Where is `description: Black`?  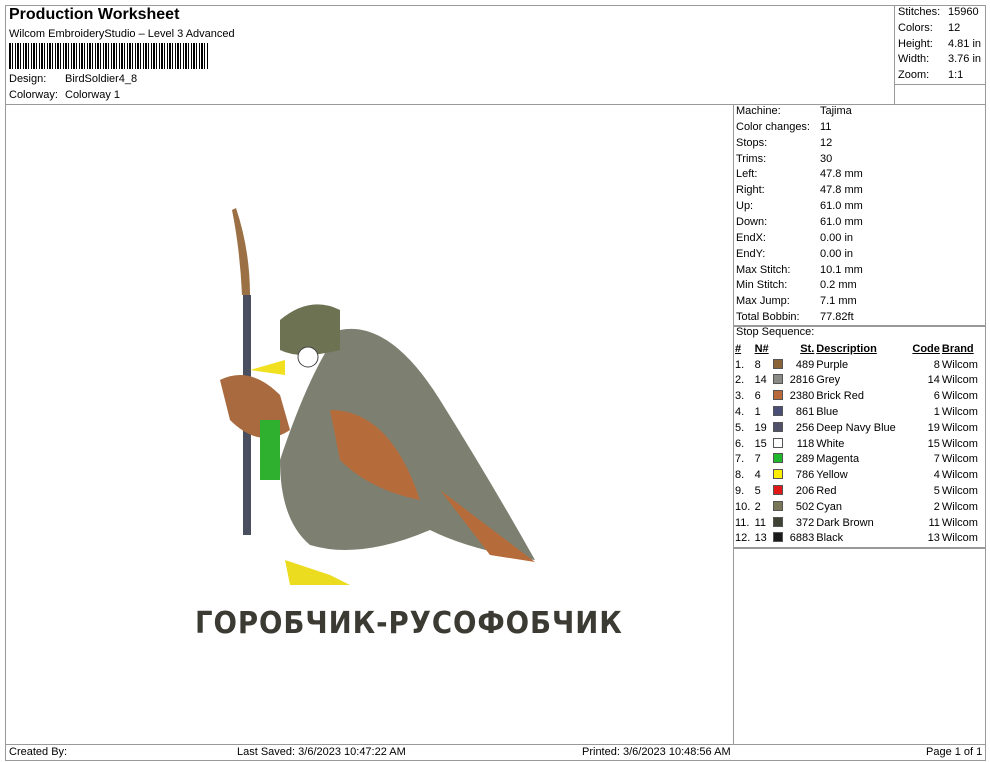
description: Black is located at coordinates (830, 538).